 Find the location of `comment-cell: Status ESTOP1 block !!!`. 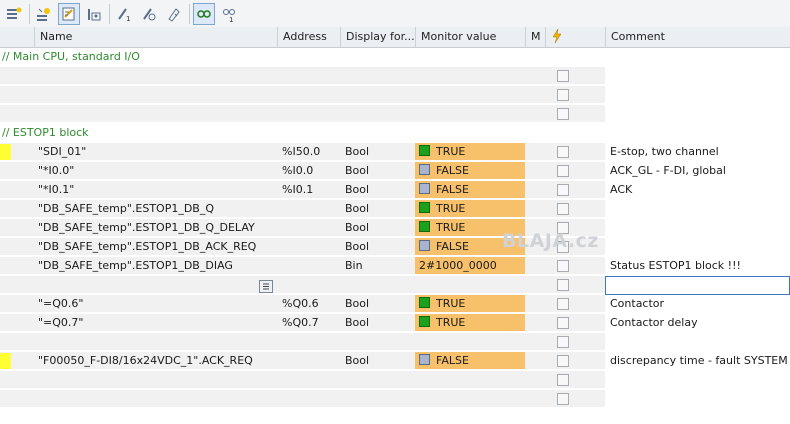

comment-cell: Status ESTOP1 block !!! is located at coordinates (697, 266).